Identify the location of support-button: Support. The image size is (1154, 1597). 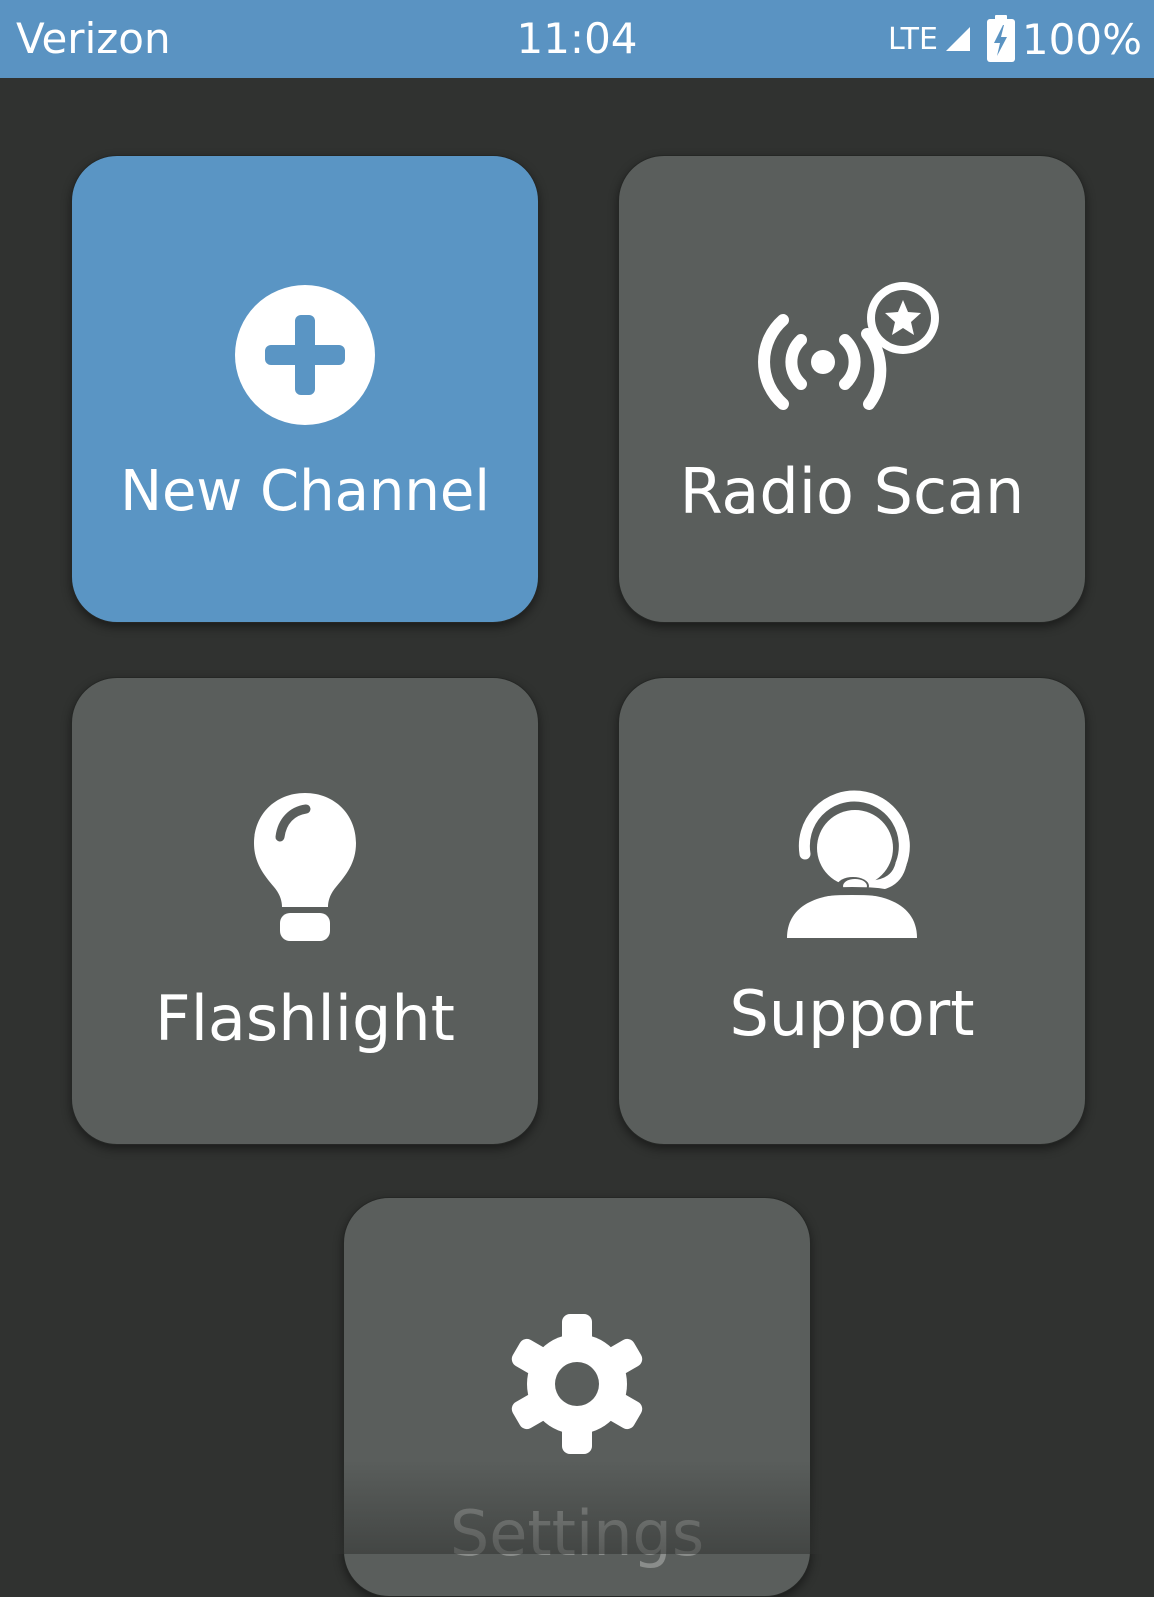
(852, 911).